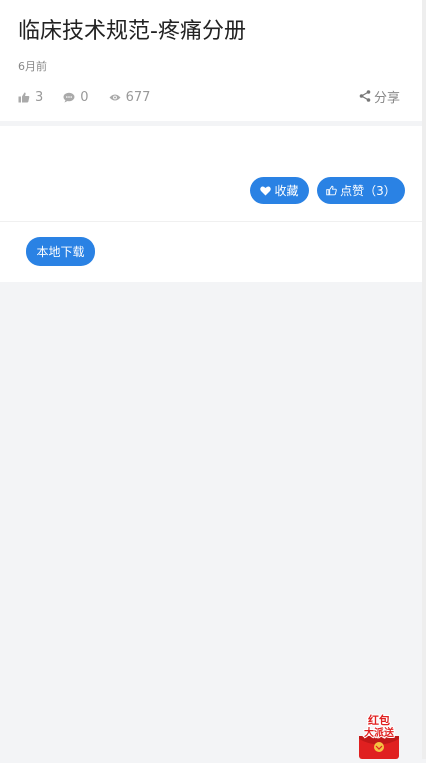 Image resolution: width=426 pixels, height=763 pixels. Describe the element at coordinates (76, 97) in the screenshot. I see `comment-count: 0` at that location.